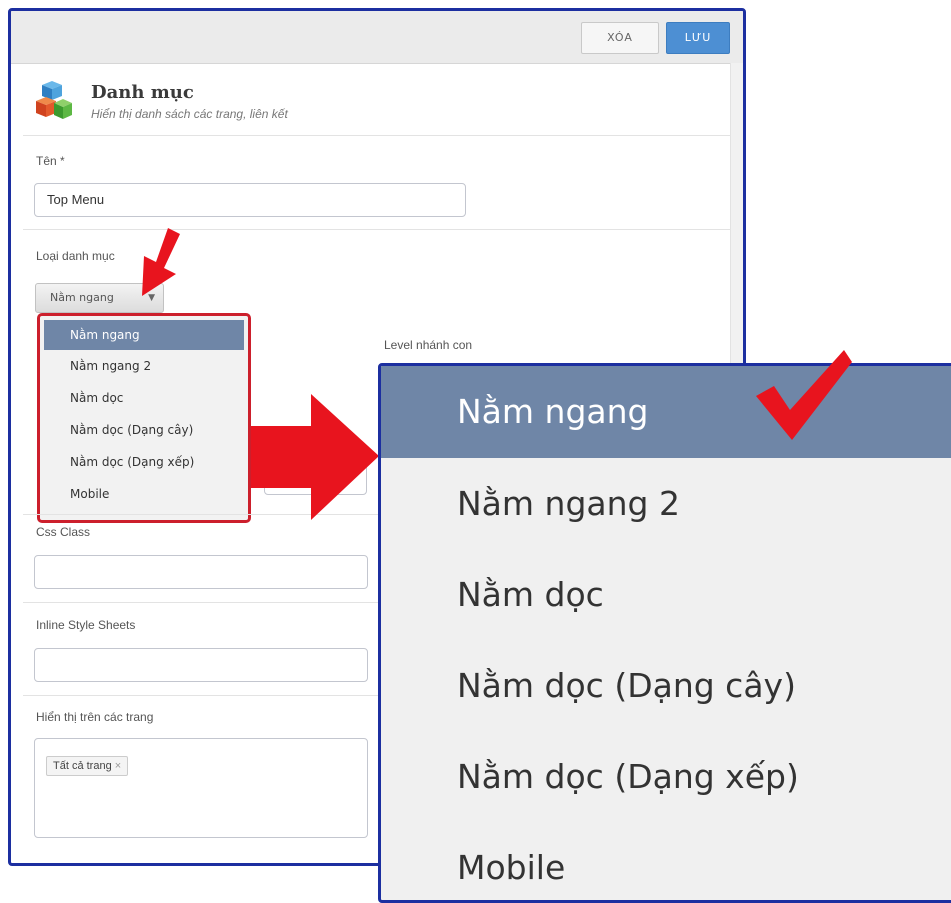 Image resolution: width=951 pixels, height=903 pixels. I want to click on menu-type-selected: Nằm ngang, so click(82, 297).